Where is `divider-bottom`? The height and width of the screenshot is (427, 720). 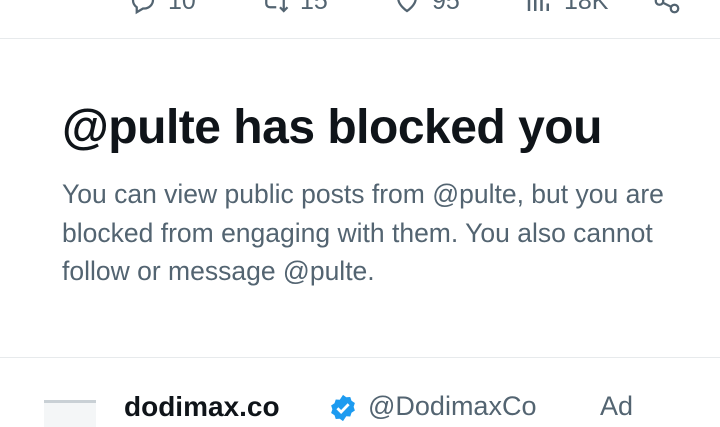 divider-bottom is located at coordinates (360, 357).